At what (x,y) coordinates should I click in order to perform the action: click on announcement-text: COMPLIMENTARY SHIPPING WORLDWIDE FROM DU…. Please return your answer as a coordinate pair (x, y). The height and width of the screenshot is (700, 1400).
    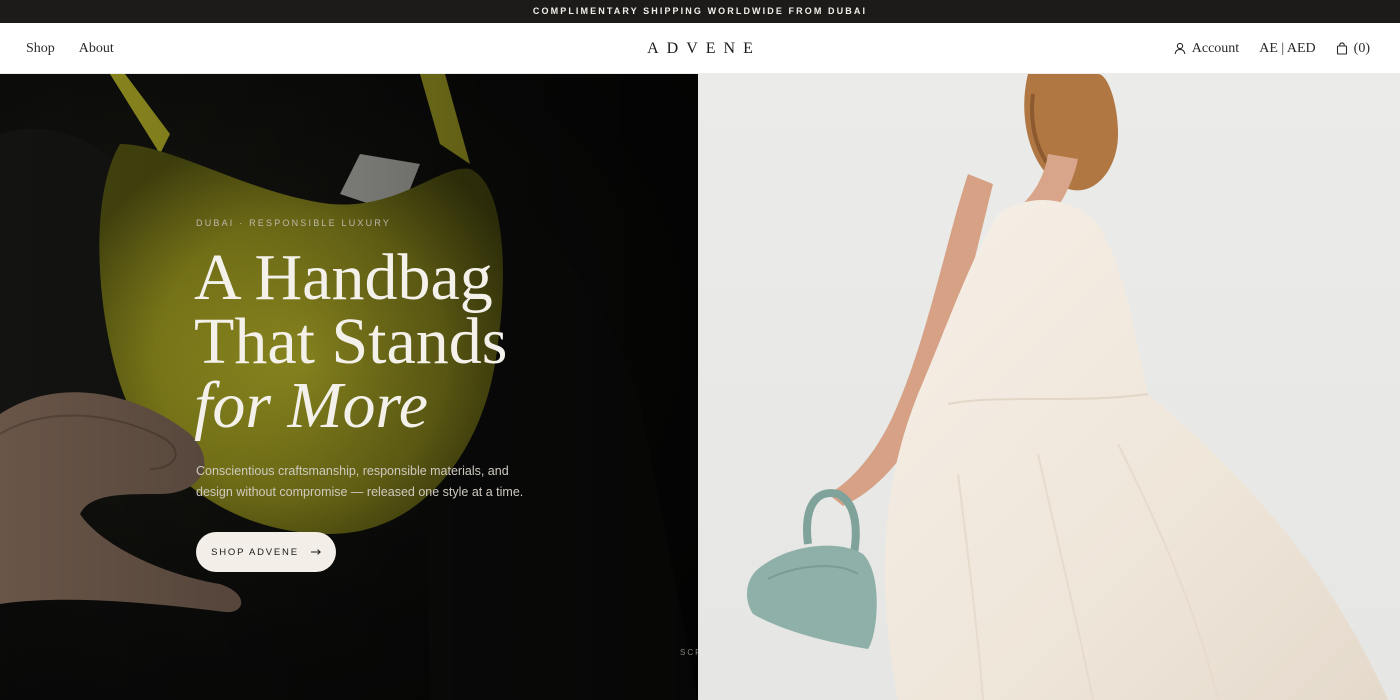
    Looking at the image, I should click on (700, 11).